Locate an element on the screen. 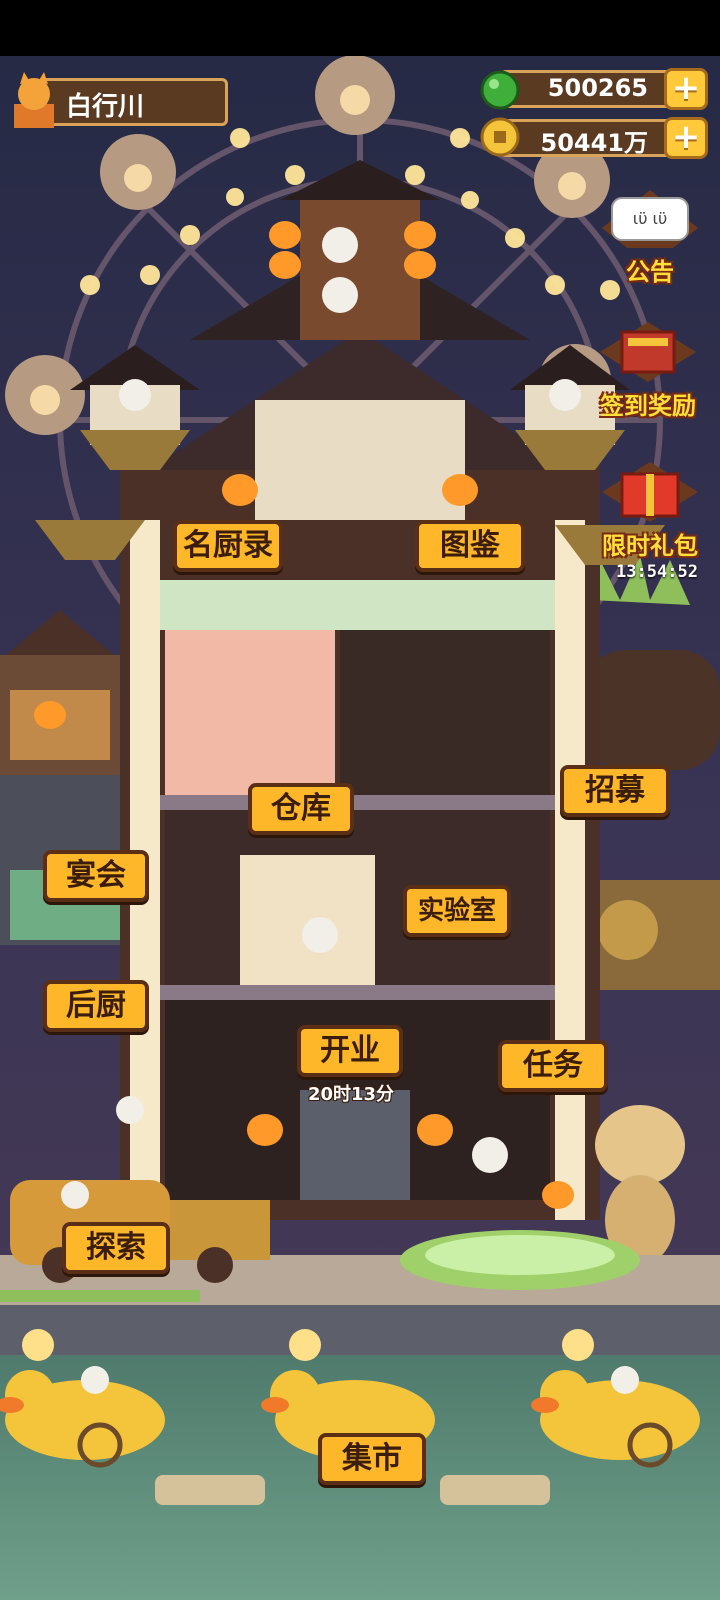  gold-coin-icon is located at coordinates (500, 137).